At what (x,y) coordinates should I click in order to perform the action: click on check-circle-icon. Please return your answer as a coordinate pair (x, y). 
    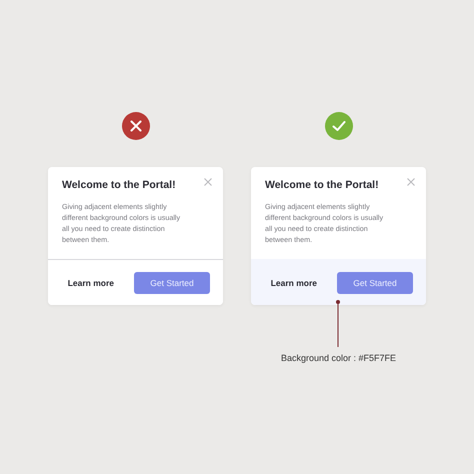
    Looking at the image, I should click on (338, 126).